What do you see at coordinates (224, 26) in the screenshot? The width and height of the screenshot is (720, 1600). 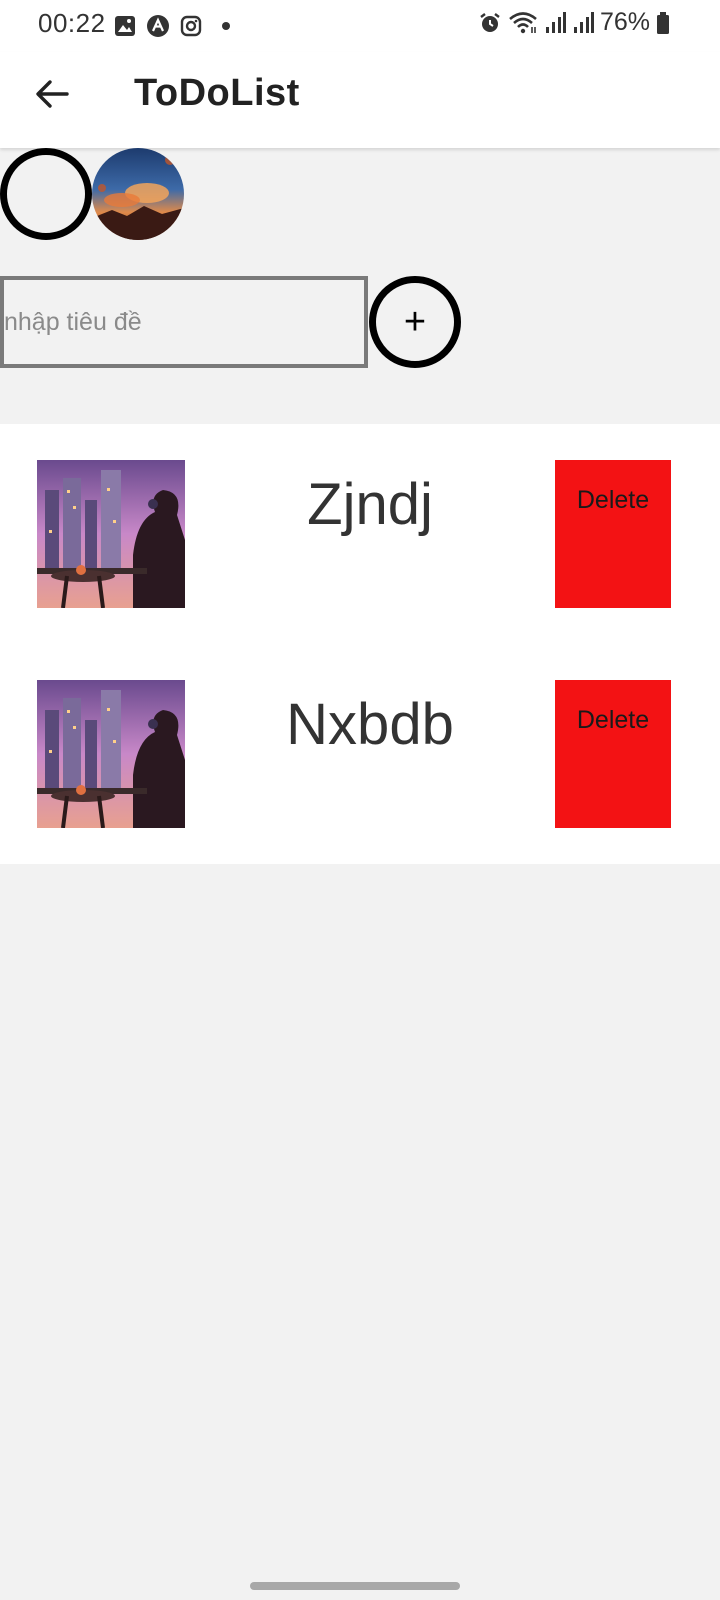 I see `dot-icon` at bounding box center [224, 26].